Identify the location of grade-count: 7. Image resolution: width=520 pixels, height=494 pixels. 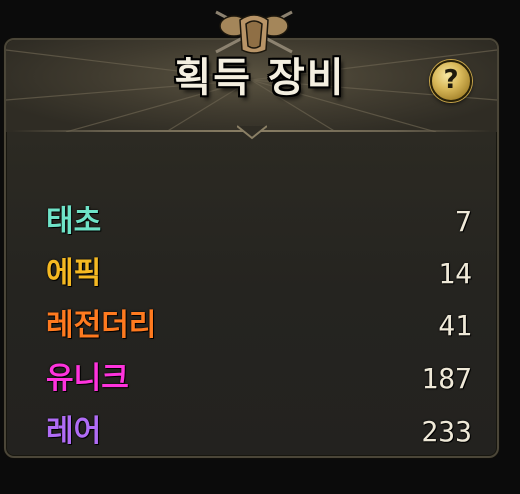
(463, 221).